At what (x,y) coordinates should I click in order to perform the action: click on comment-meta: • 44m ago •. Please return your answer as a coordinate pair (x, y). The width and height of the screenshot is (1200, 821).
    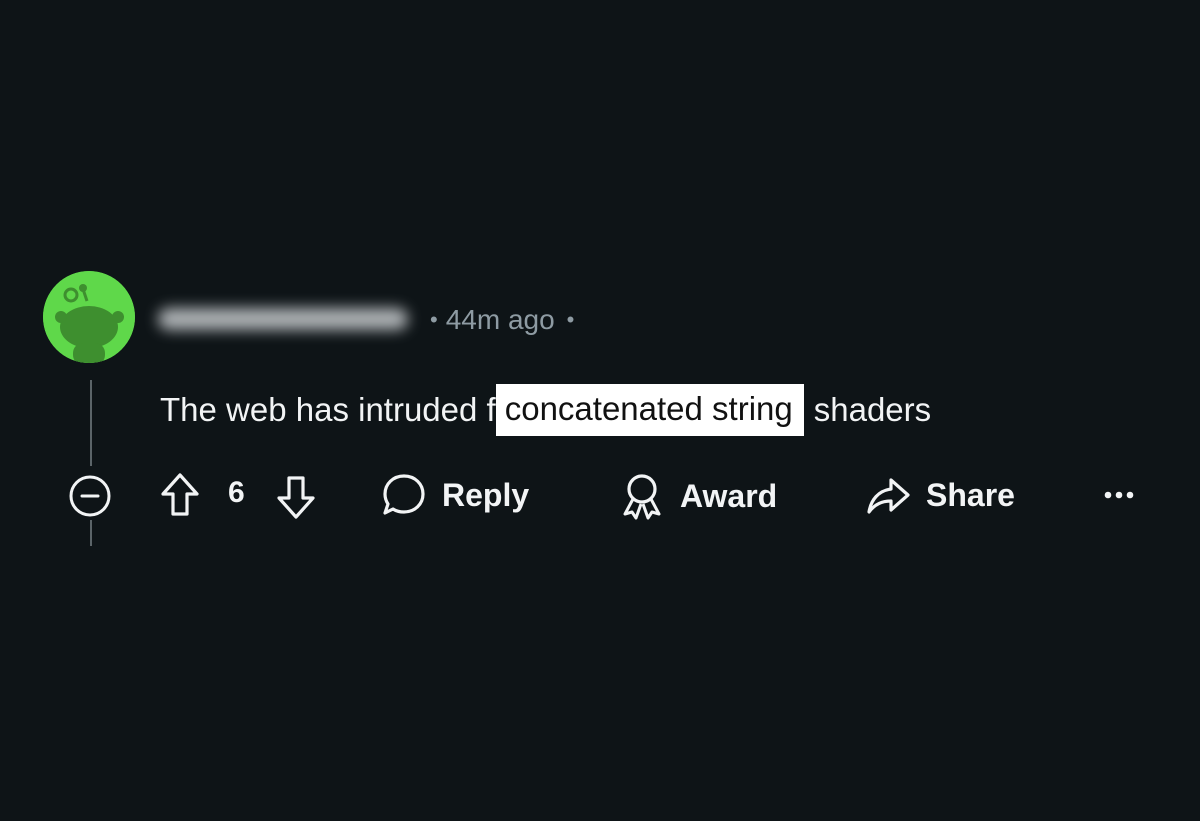
    Looking at the image, I should click on (502, 320).